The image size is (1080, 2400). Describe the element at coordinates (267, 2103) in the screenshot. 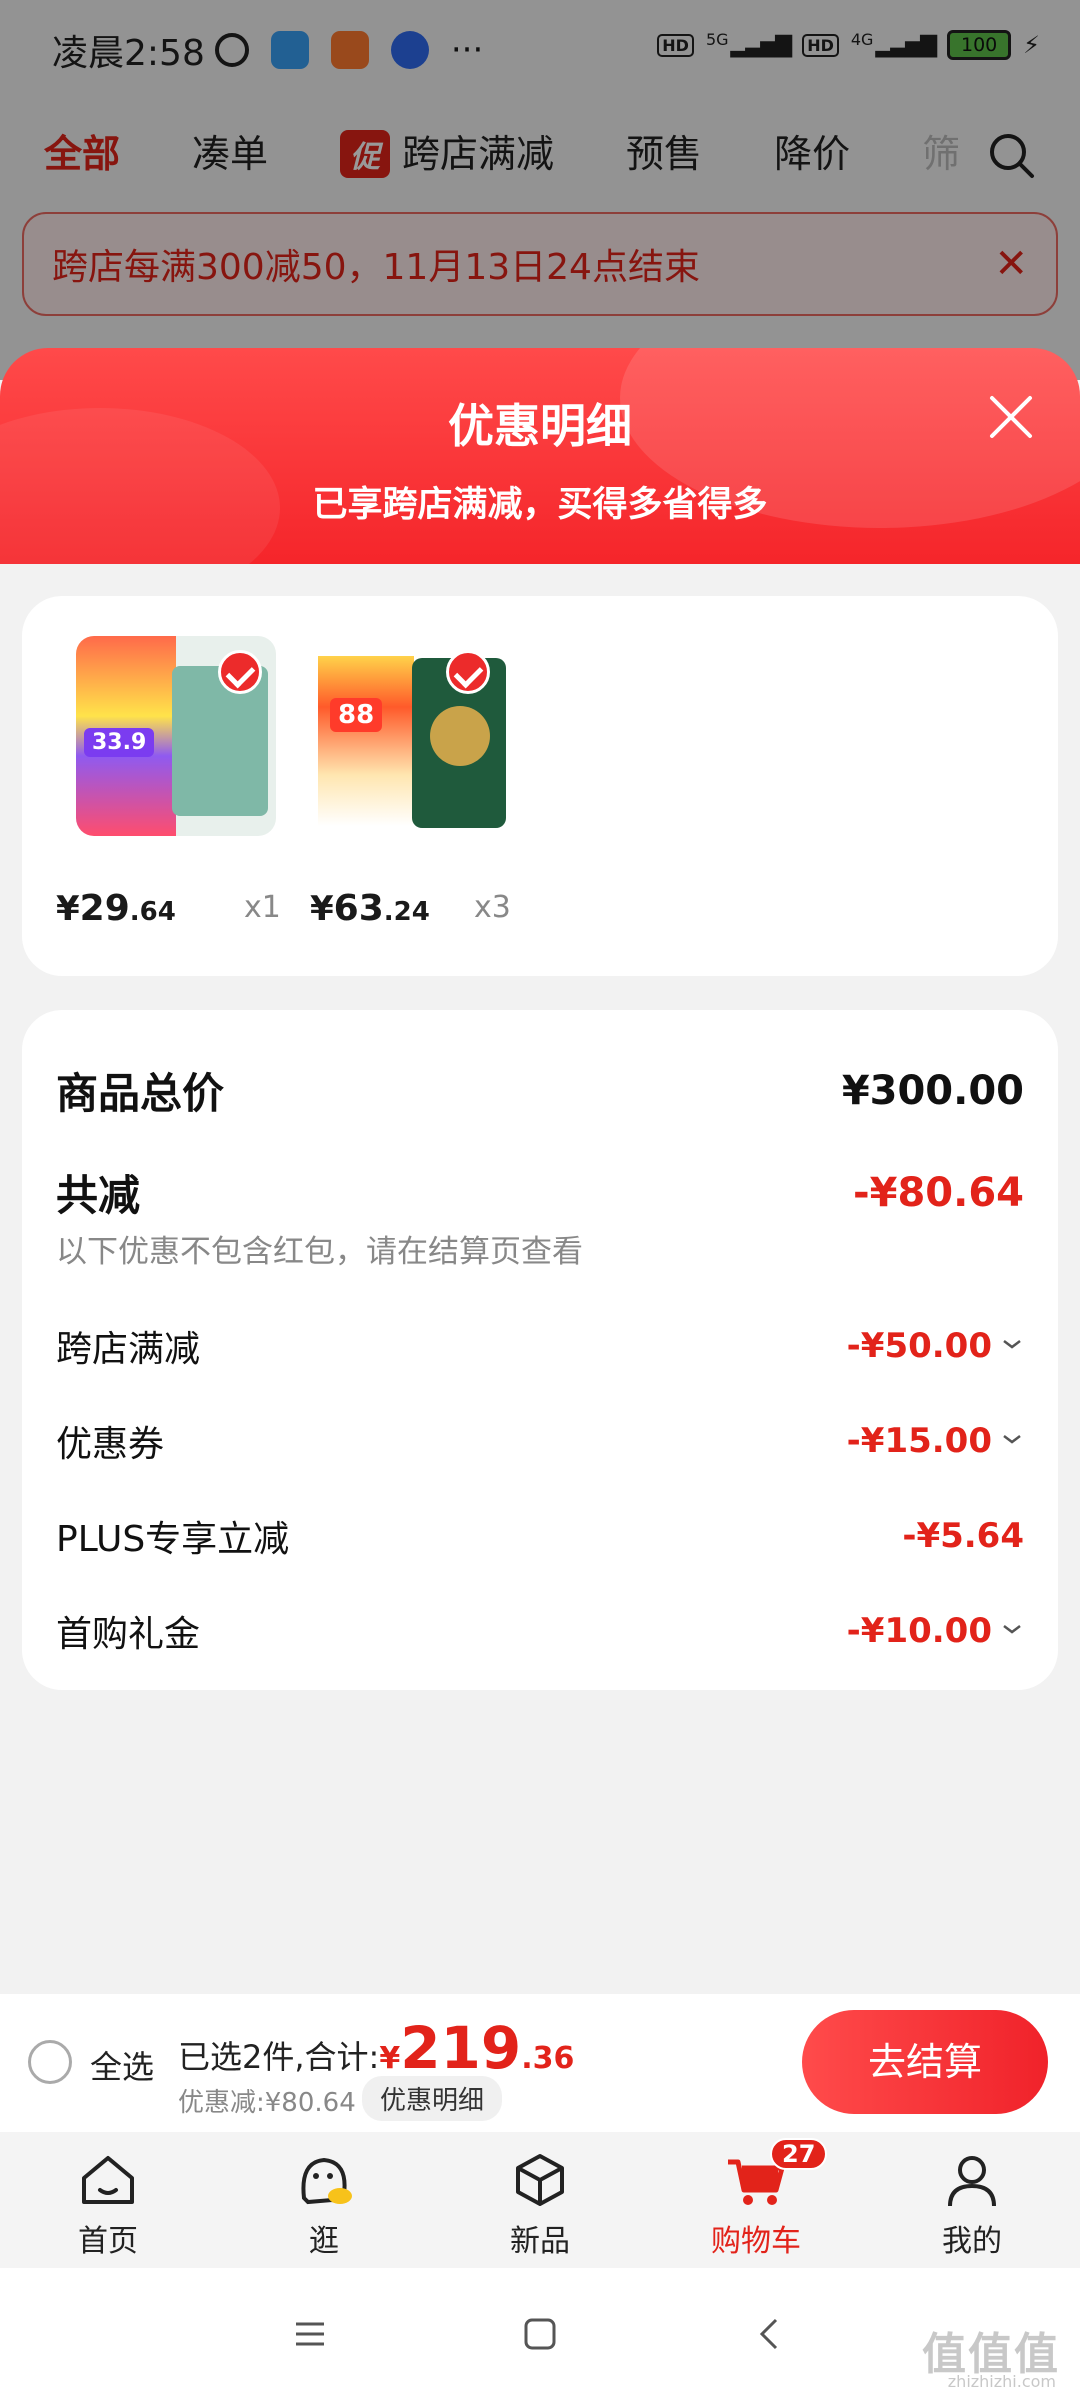

I see `discount-info: 优惠减:¥80.64` at that location.